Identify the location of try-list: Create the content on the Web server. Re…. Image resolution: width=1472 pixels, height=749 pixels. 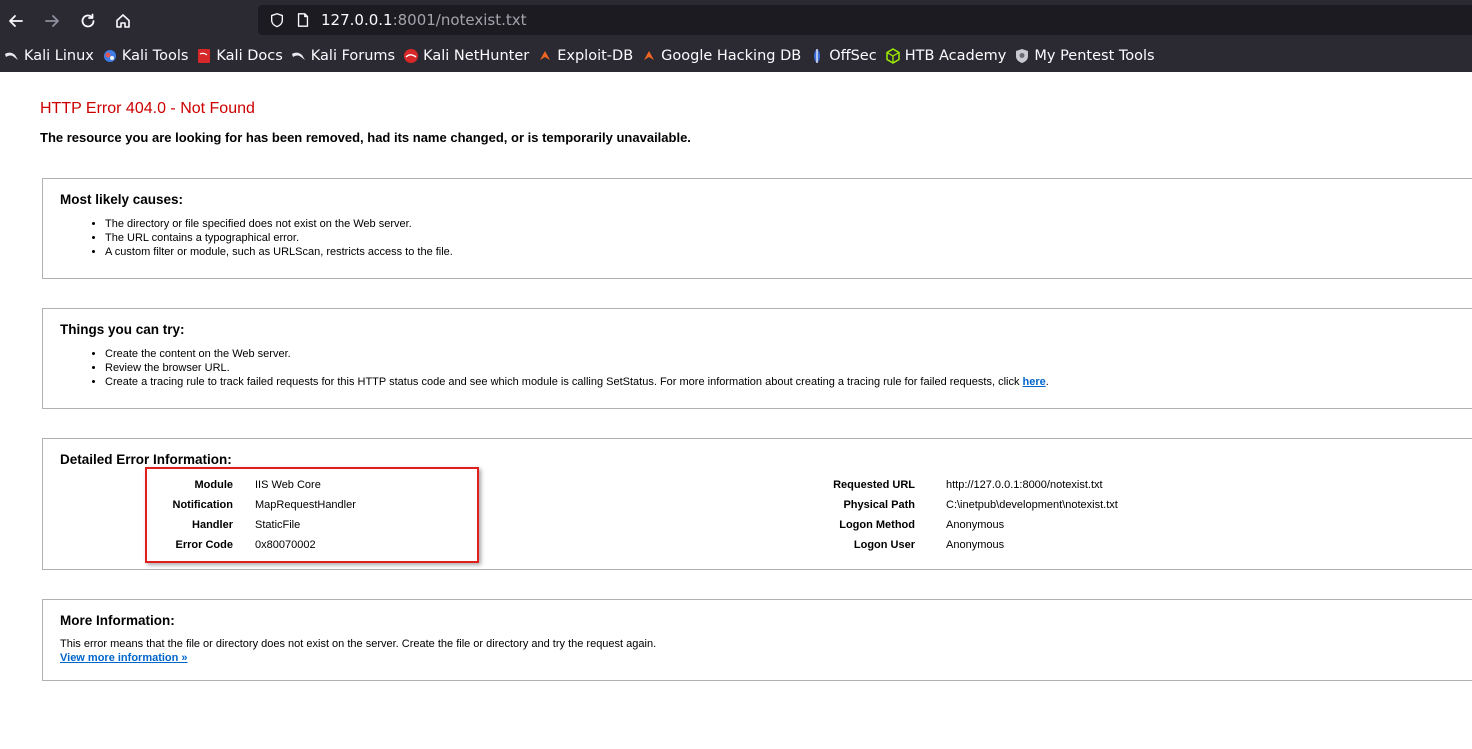
(577, 368).